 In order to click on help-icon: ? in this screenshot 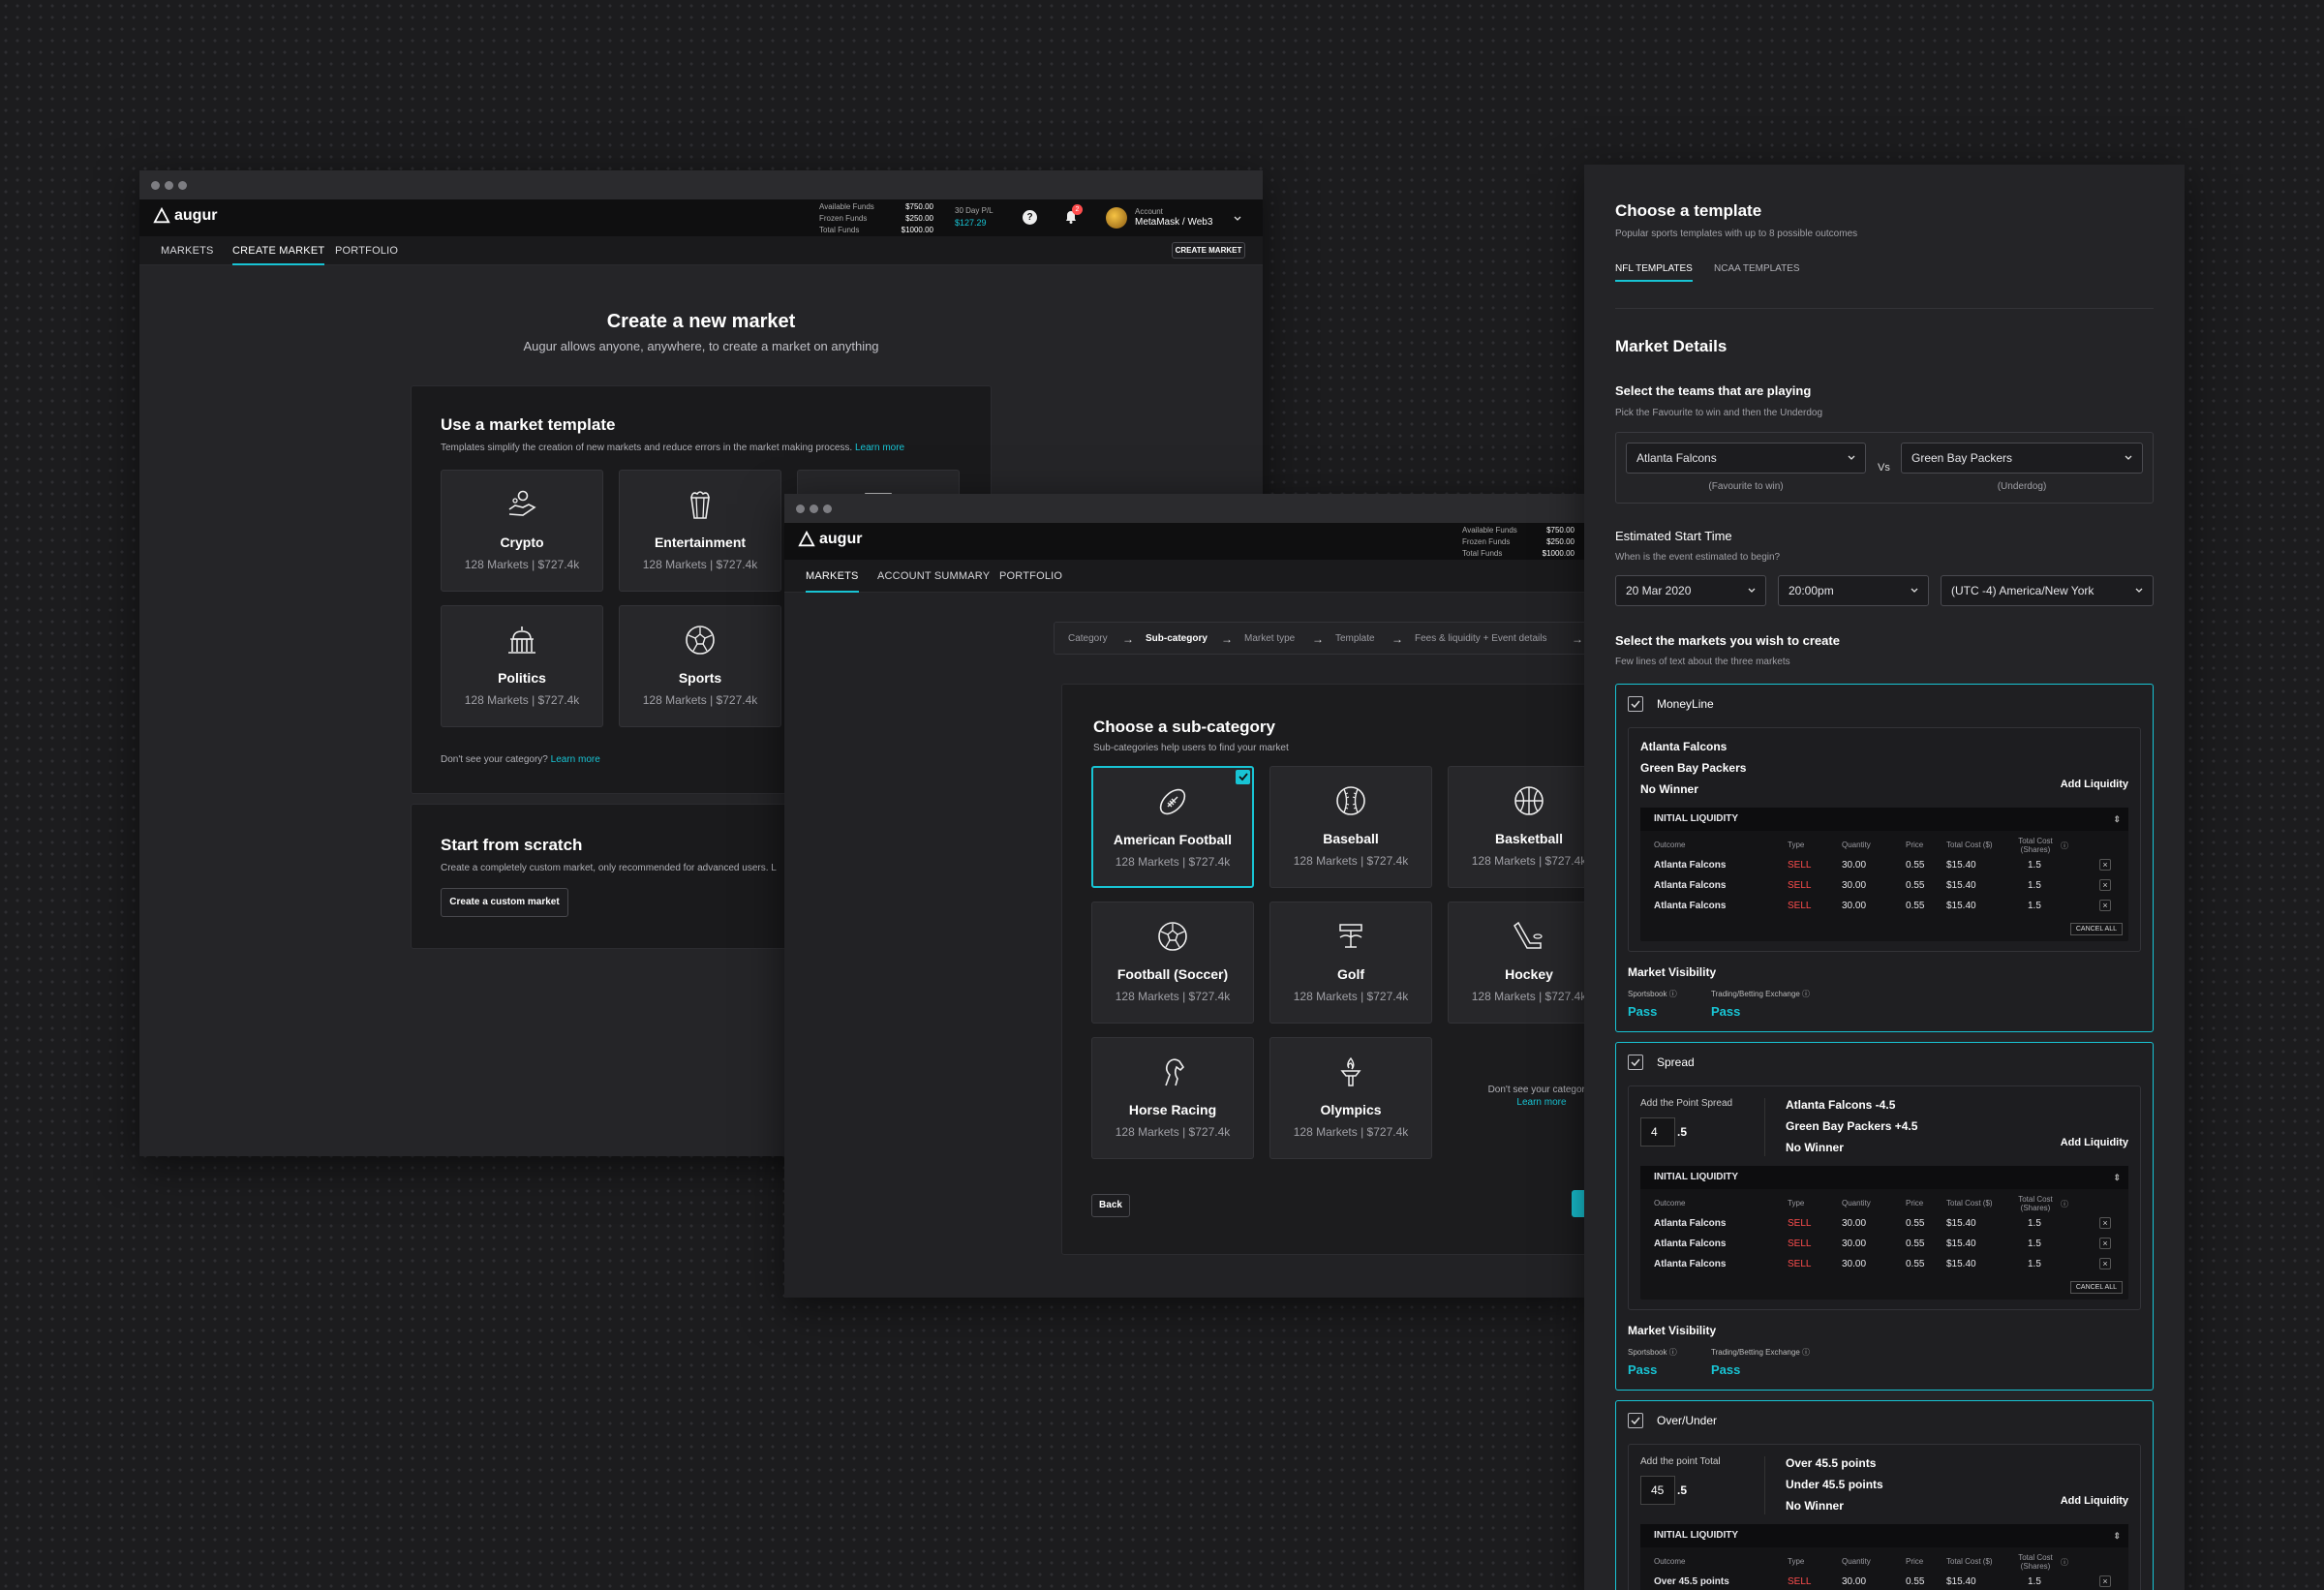, I will do `click(1030, 217)`.